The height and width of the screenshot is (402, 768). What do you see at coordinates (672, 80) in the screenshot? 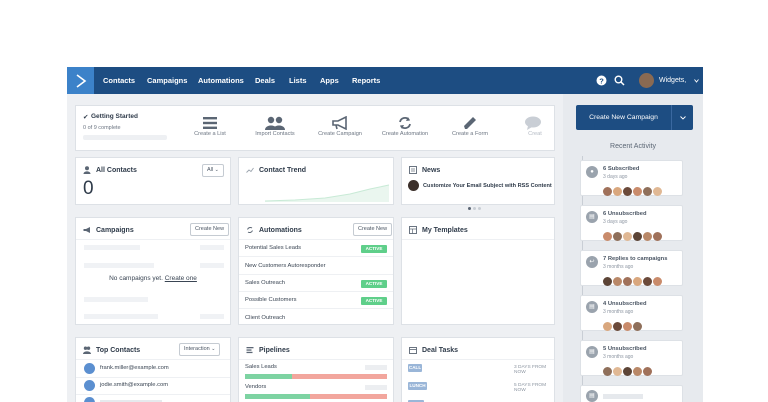
I see `account-name: Widgets,` at bounding box center [672, 80].